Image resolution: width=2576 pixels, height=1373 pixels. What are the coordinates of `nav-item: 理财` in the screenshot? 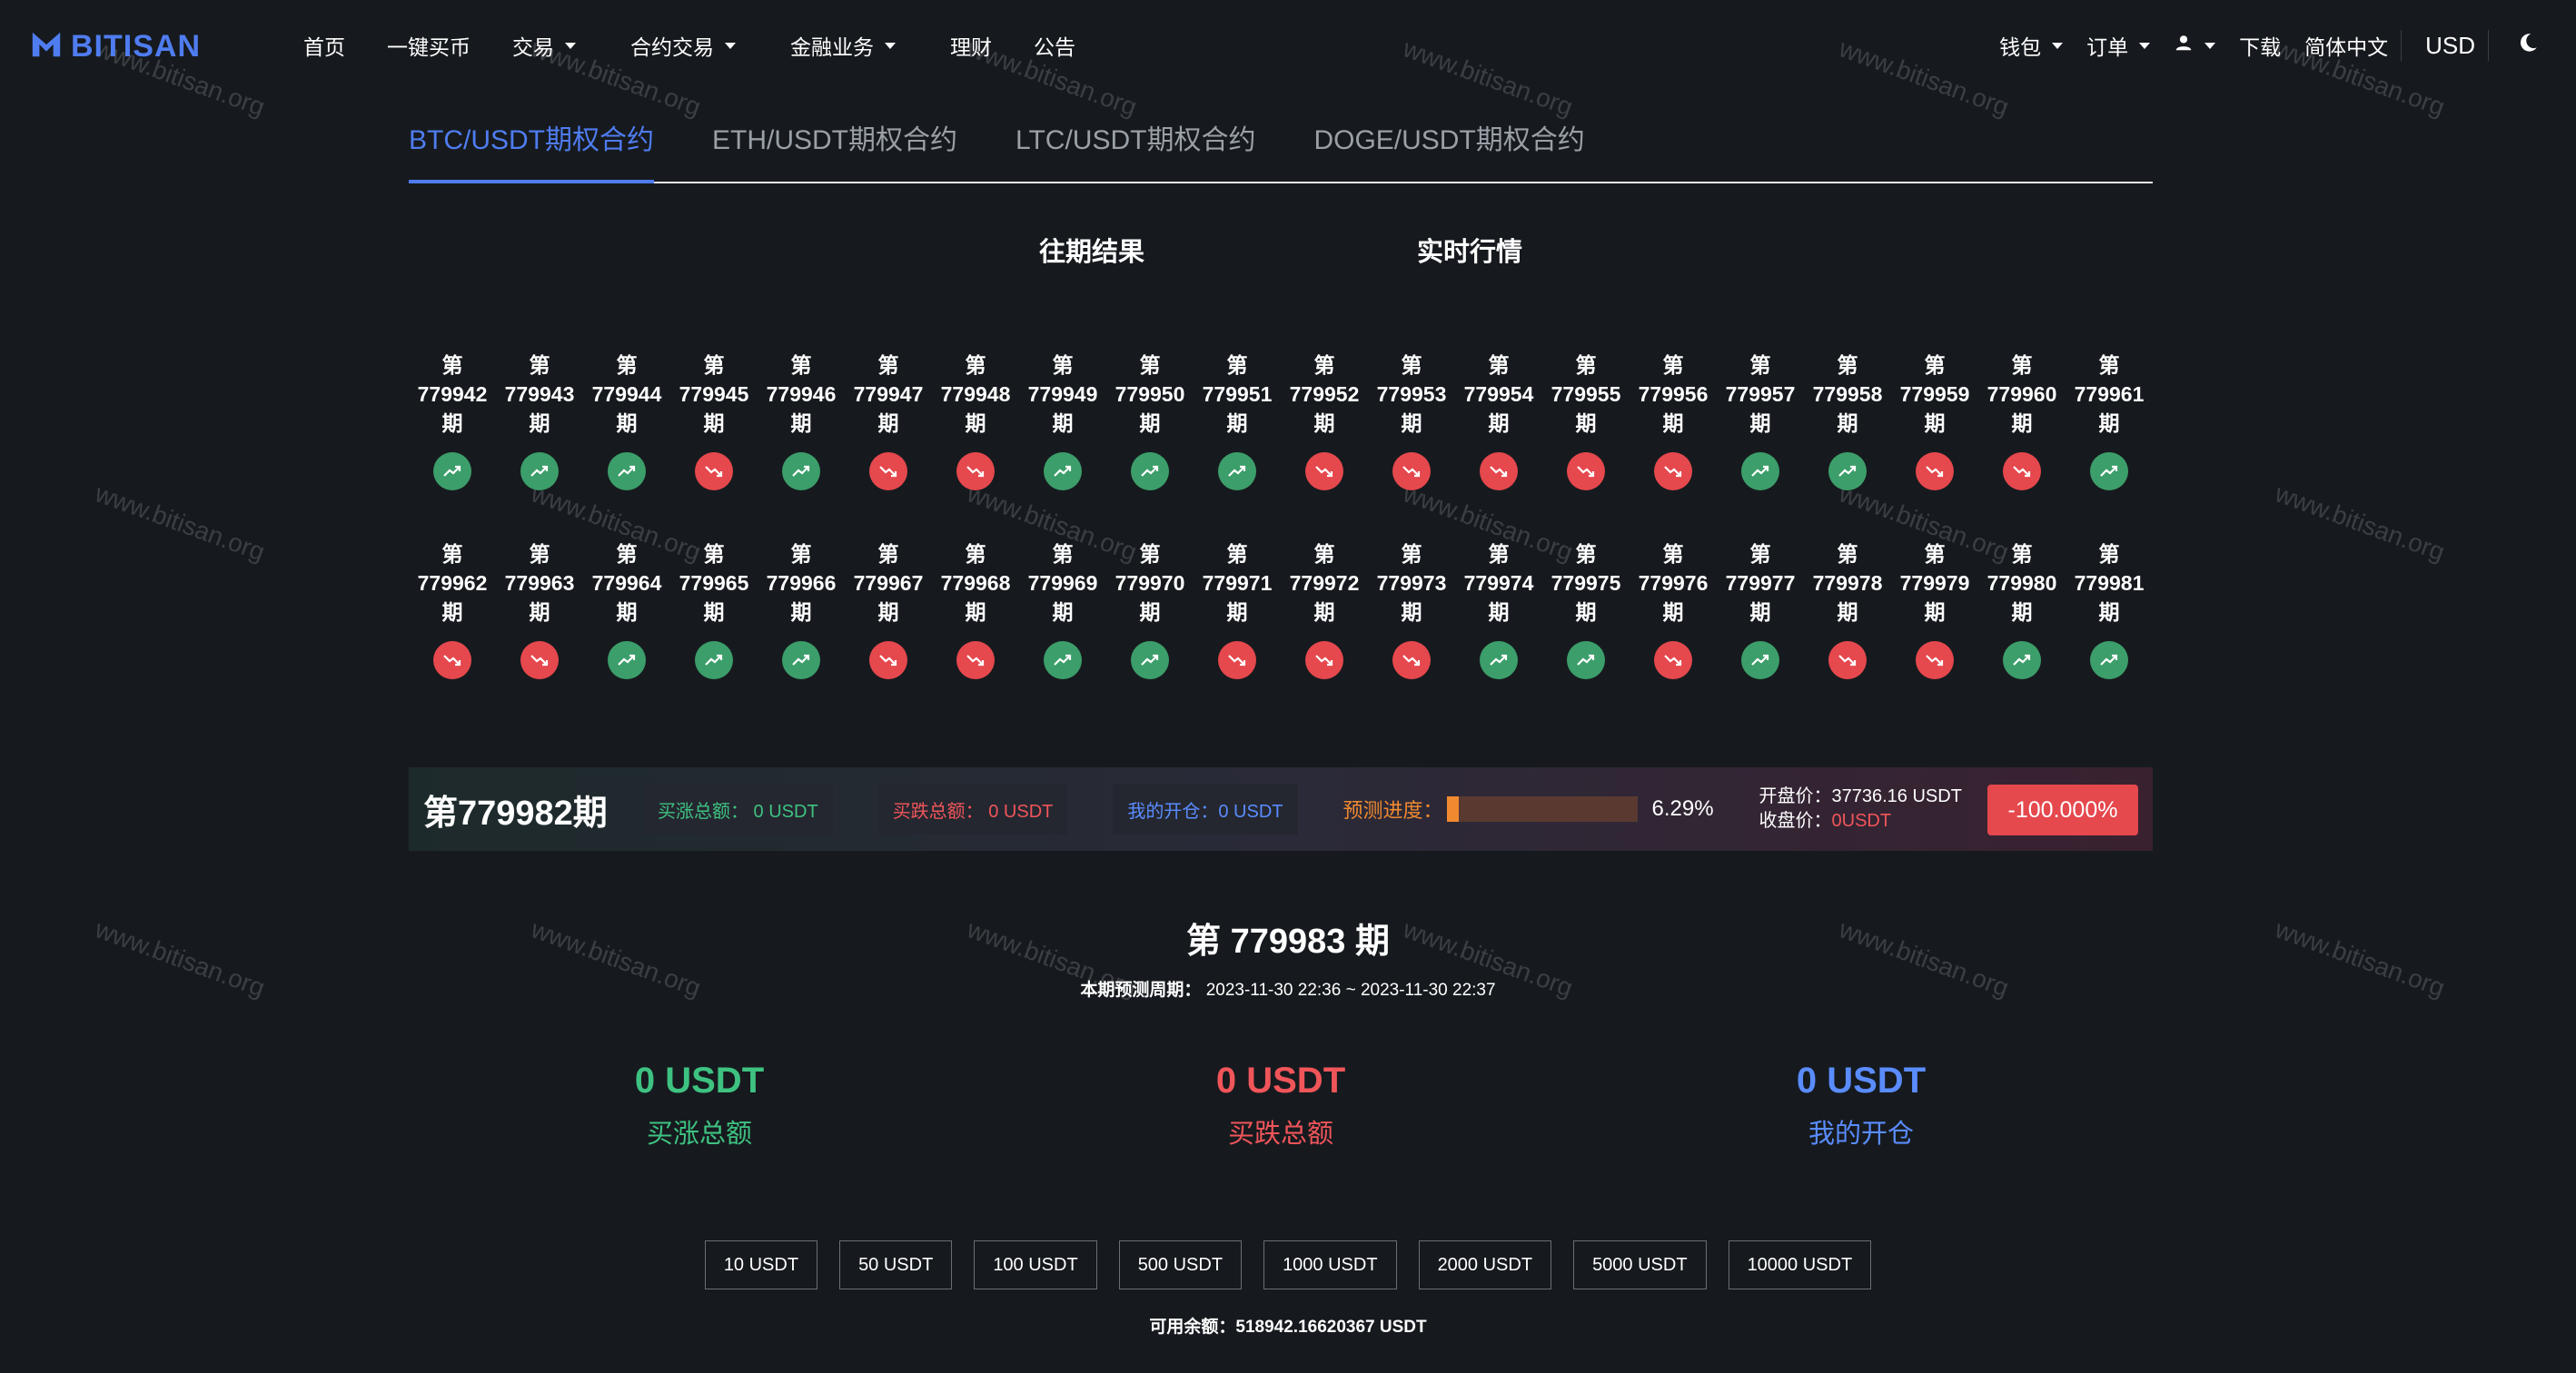 It's located at (971, 45).